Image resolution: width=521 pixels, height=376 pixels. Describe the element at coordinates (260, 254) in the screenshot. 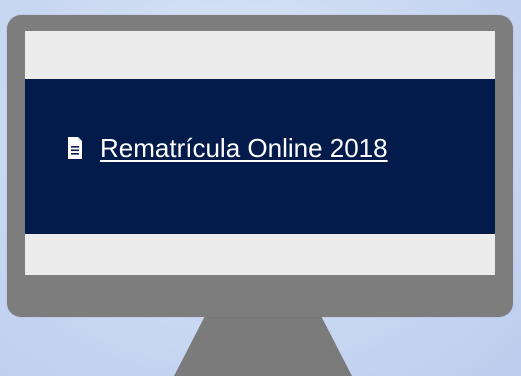

I see `screen-bottom-strip` at that location.